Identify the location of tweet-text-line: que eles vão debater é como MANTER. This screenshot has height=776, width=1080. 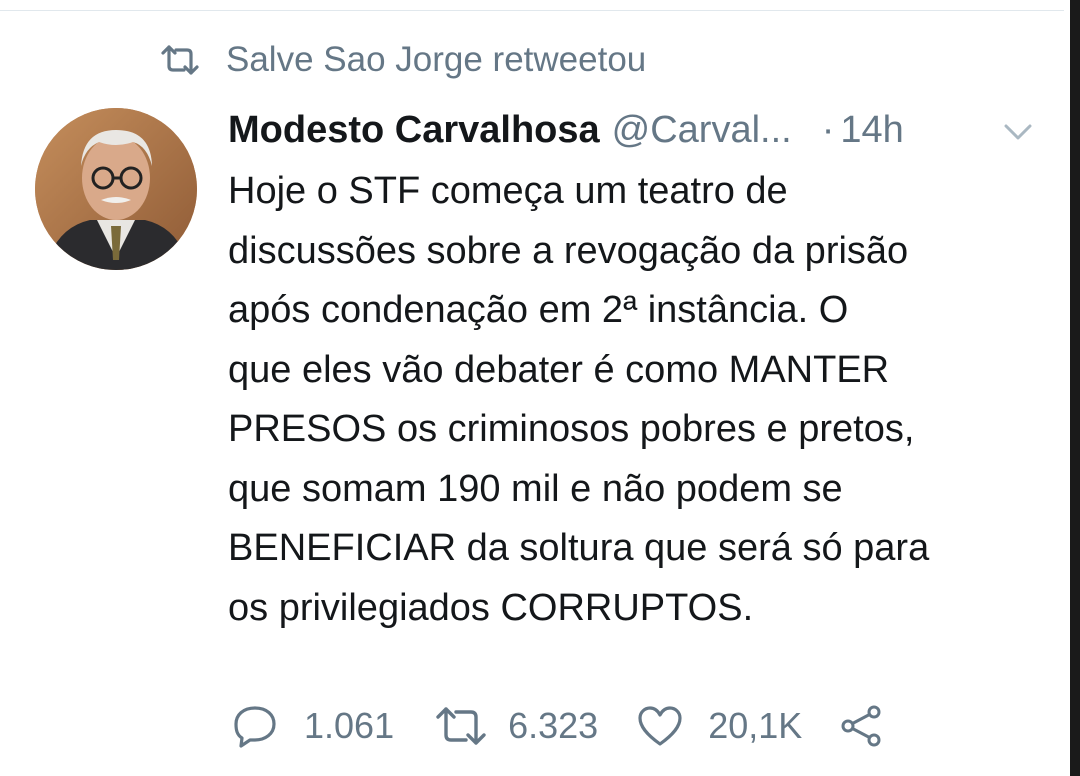
(559, 369).